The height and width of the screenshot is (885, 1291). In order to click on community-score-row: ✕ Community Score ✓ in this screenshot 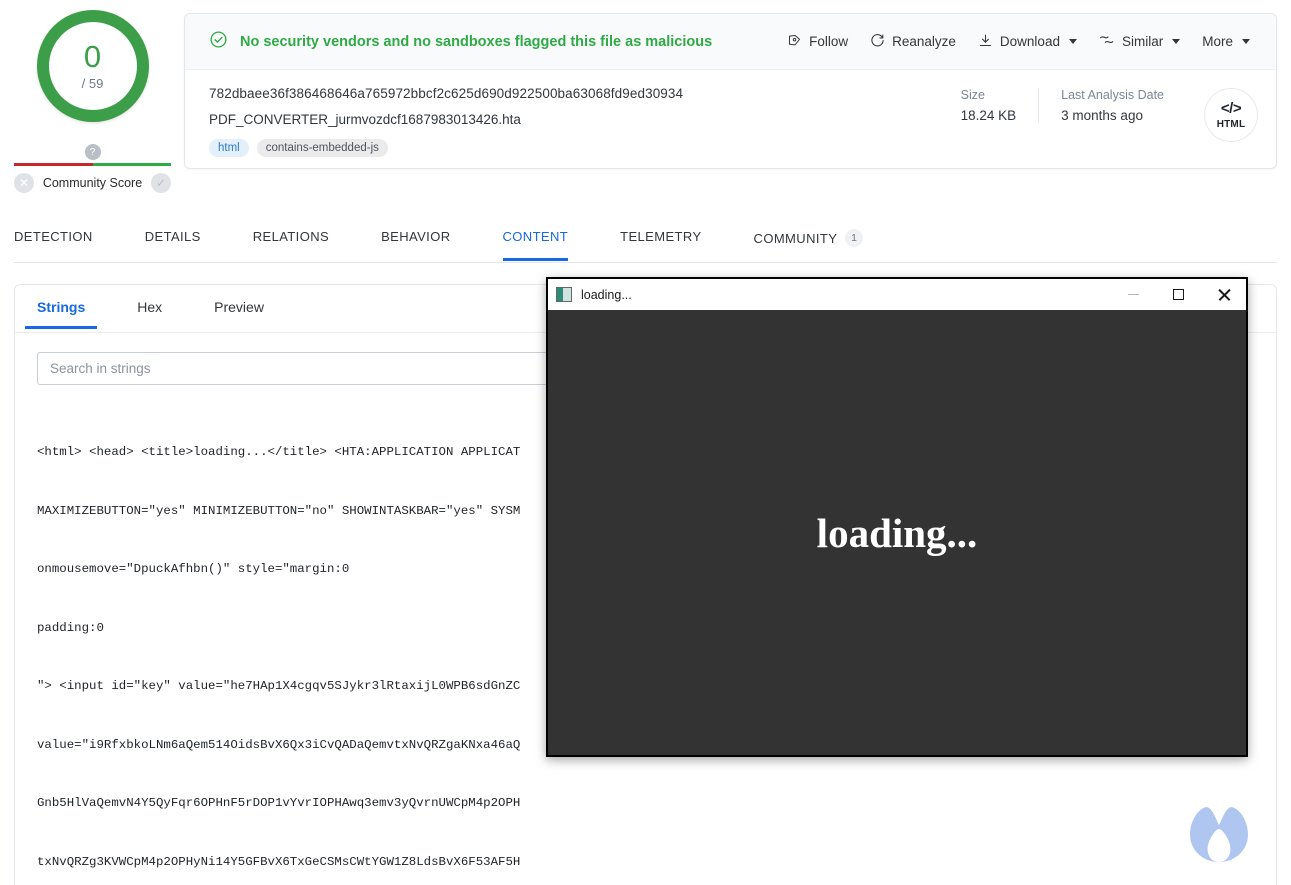, I will do `click(92, 183)`.